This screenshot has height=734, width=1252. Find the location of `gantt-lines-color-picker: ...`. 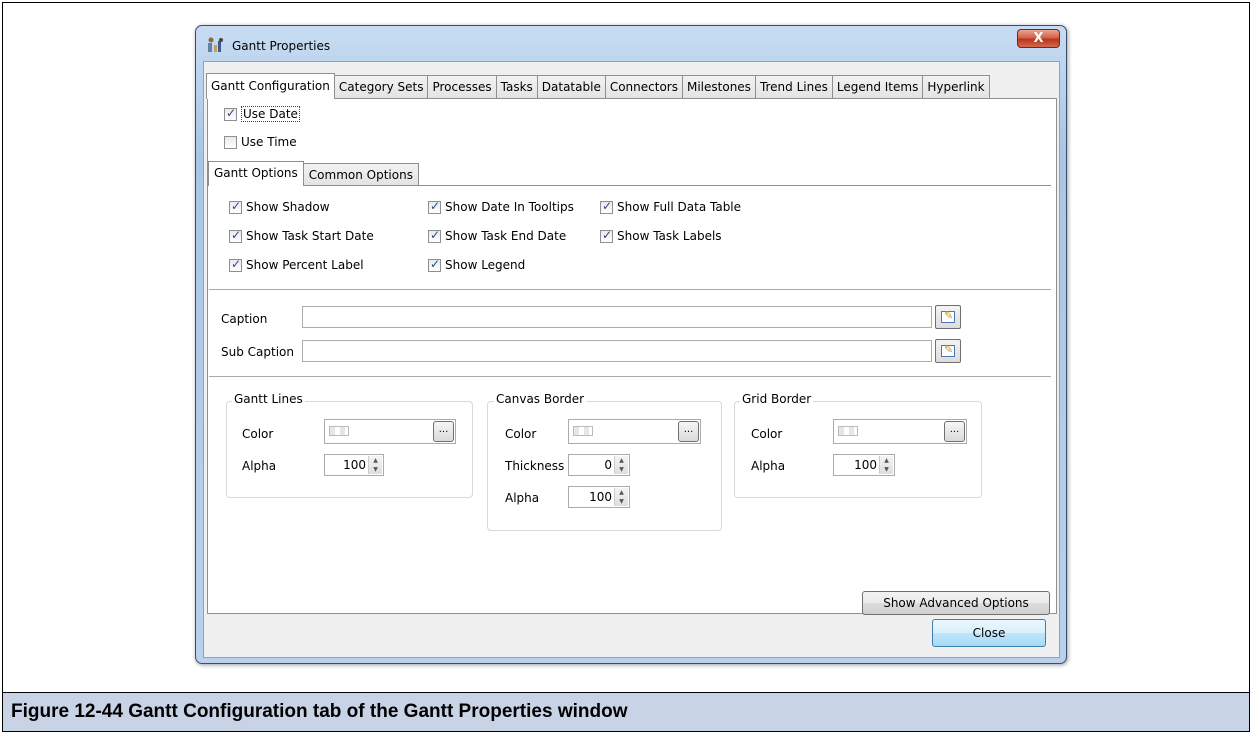

gantt-lines-color-picker: ... is located at coordinates (390, 431).